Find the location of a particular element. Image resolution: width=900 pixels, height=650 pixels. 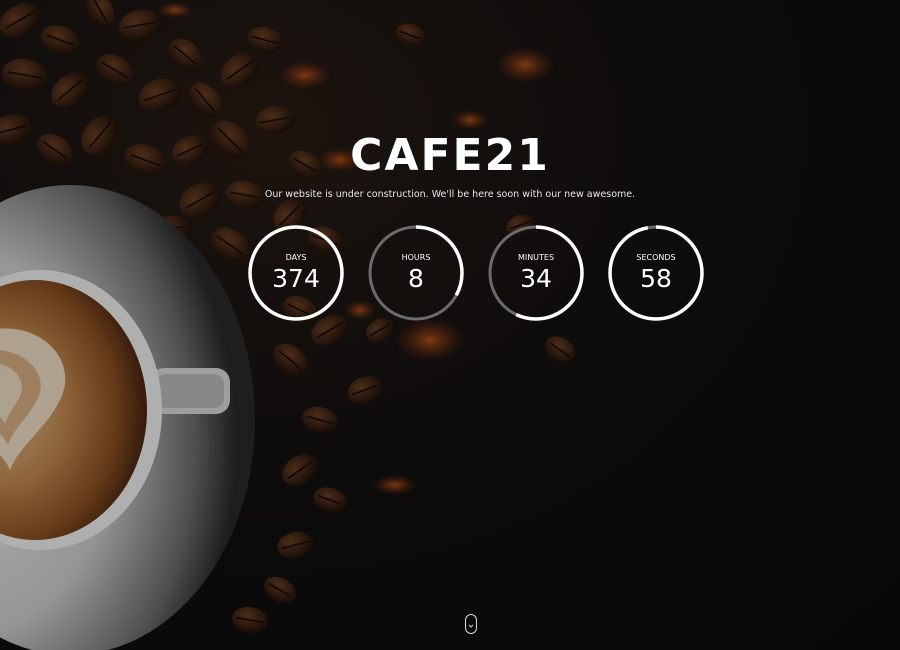

chevron-down-icon is located at coordinates (471, 626).